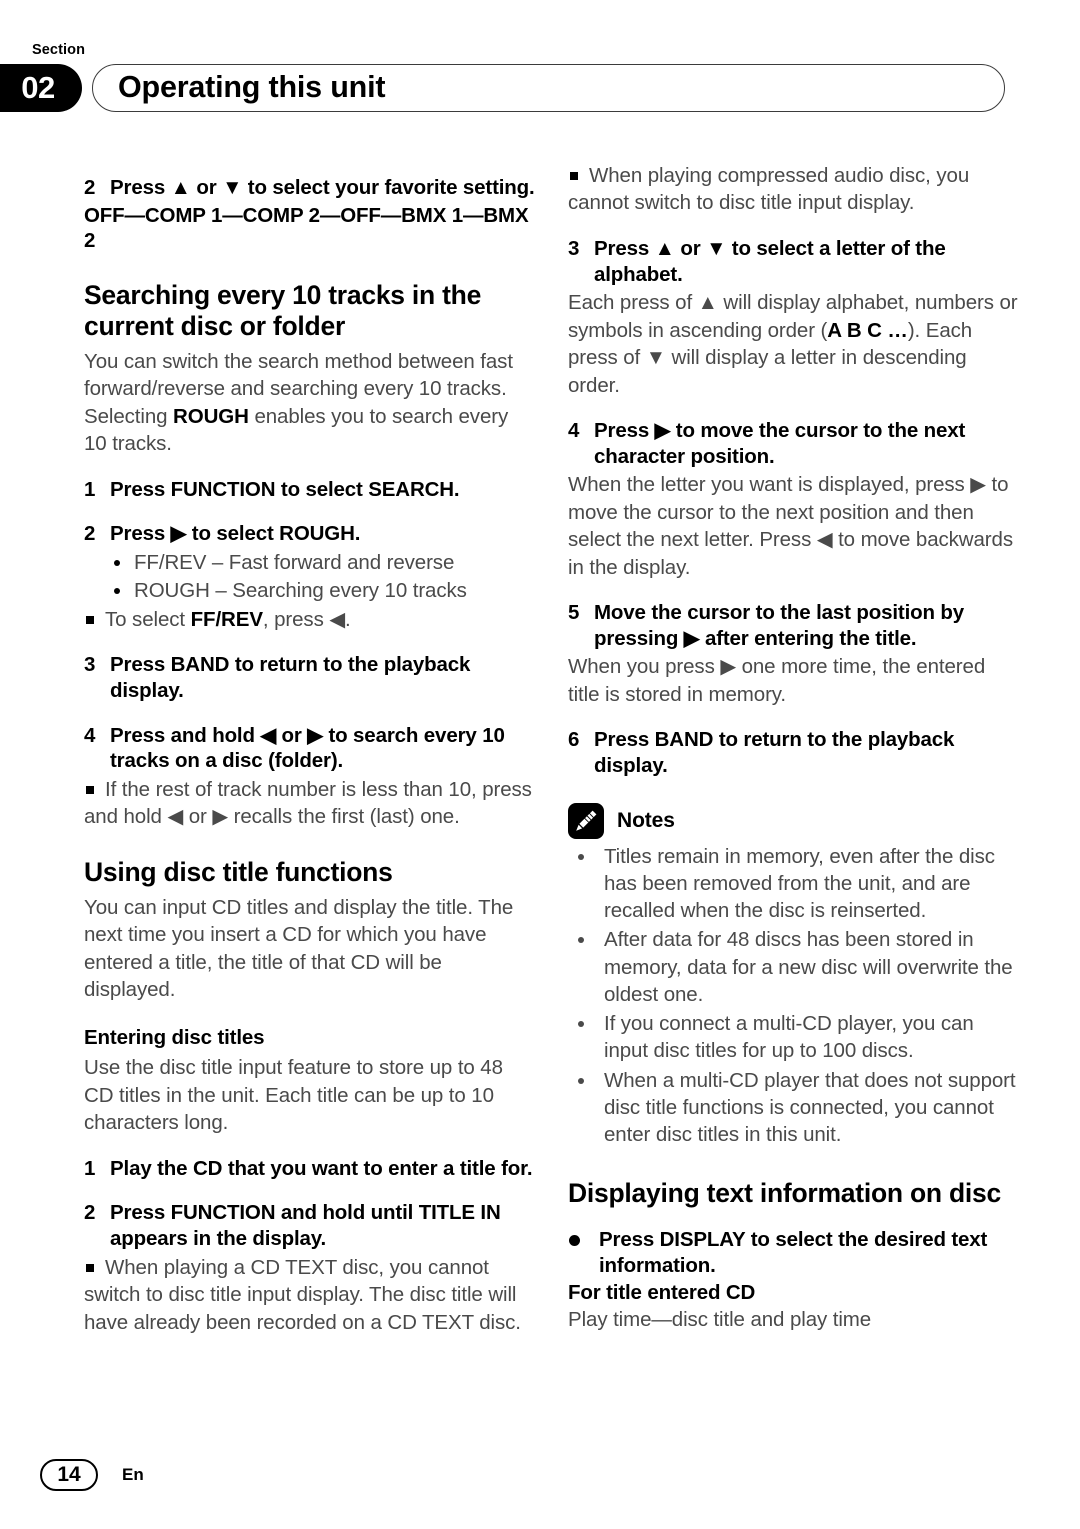 This screenshot has height=1529, width=1080. What do you see at coordinates (59, 50) in the screenshot?
I see `section-label: Section` at bounding box center [59, 50].